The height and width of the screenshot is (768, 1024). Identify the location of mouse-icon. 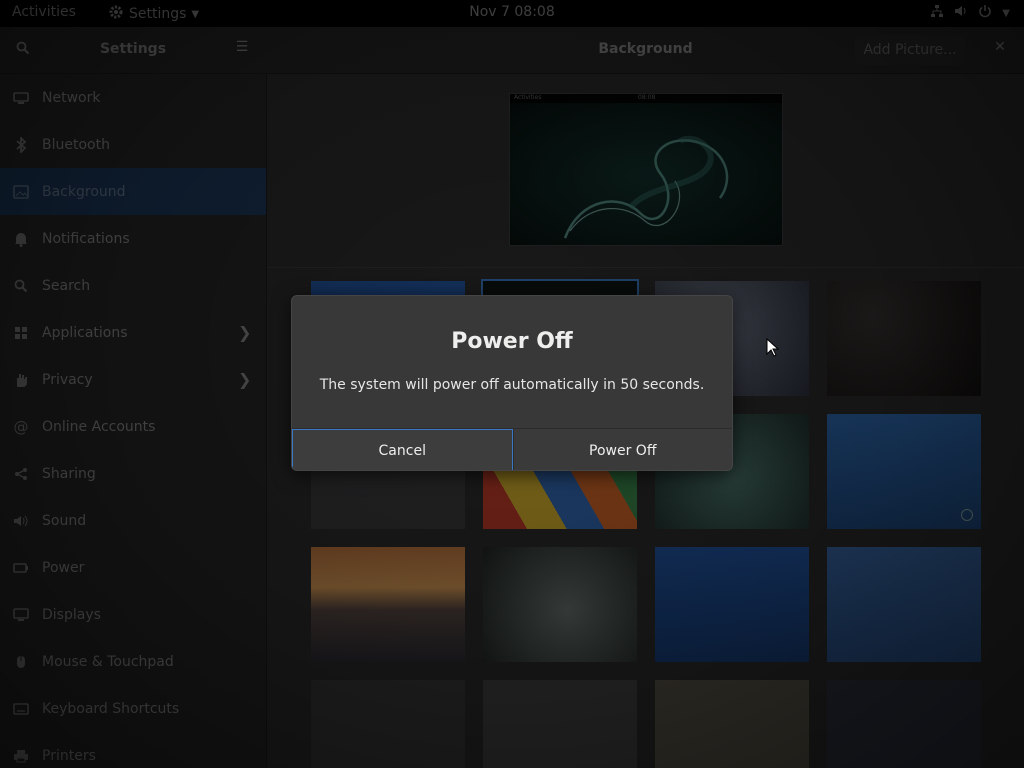
(21, 662).